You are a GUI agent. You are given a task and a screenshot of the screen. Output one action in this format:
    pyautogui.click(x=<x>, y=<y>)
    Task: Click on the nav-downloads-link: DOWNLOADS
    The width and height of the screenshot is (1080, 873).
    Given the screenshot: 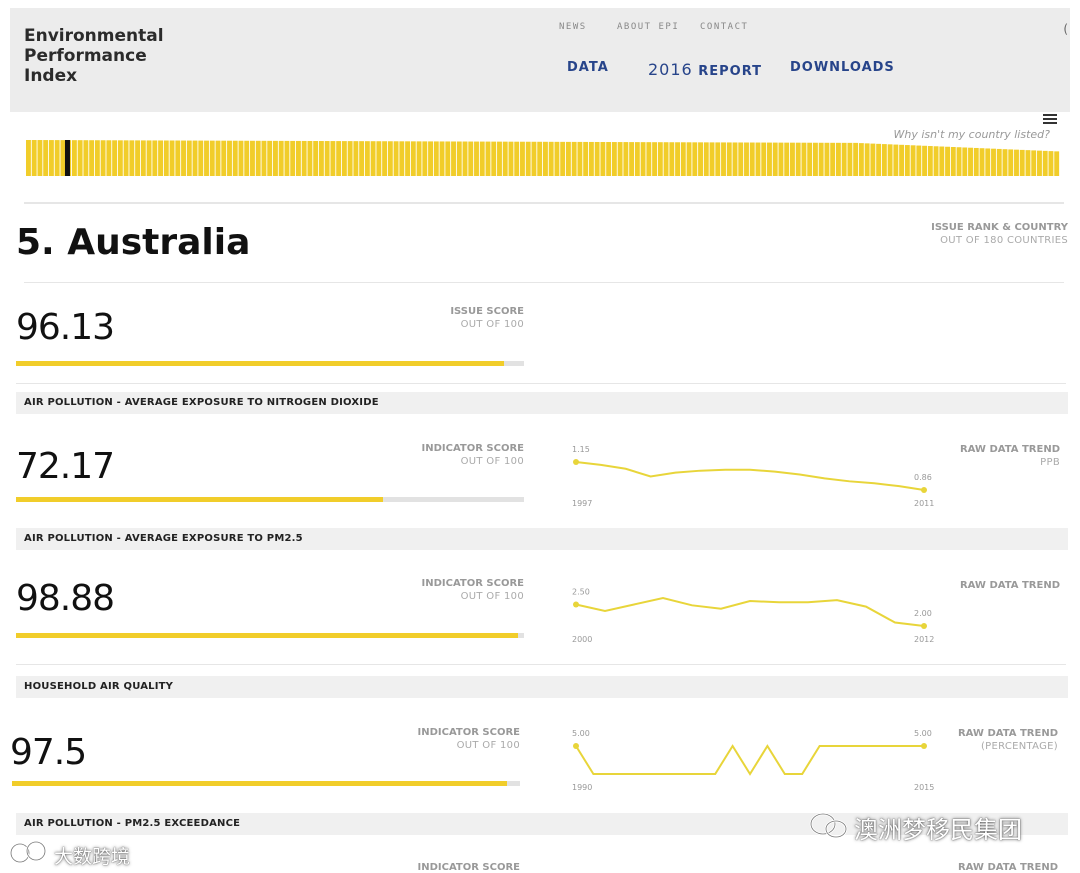 What is the action you would take?
    pyautogui.click(x=842, y=67)
    